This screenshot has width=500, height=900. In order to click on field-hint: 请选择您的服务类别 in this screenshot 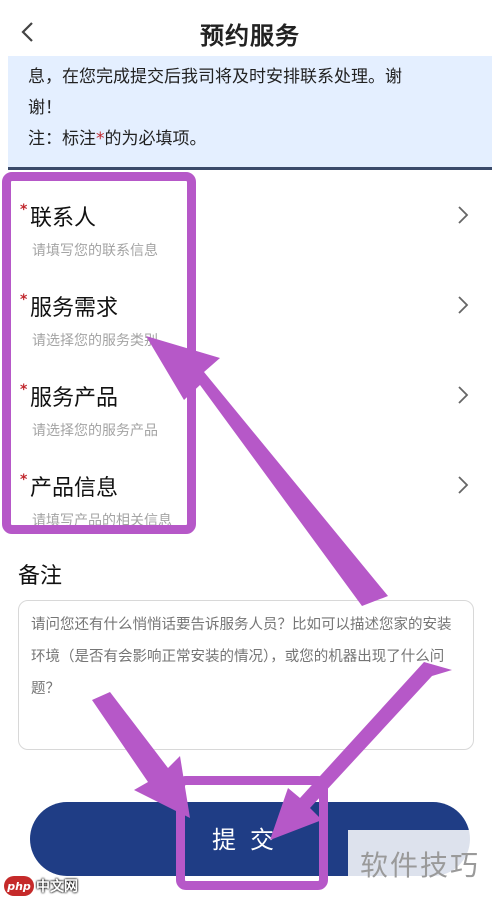, I will do `click(95, 341)`.